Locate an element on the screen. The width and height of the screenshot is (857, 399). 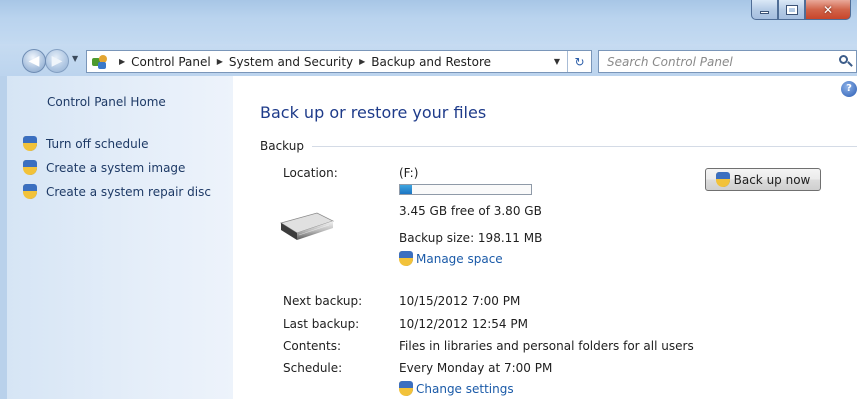
detail-label: Next backup: is located at coordinates (323, 301).